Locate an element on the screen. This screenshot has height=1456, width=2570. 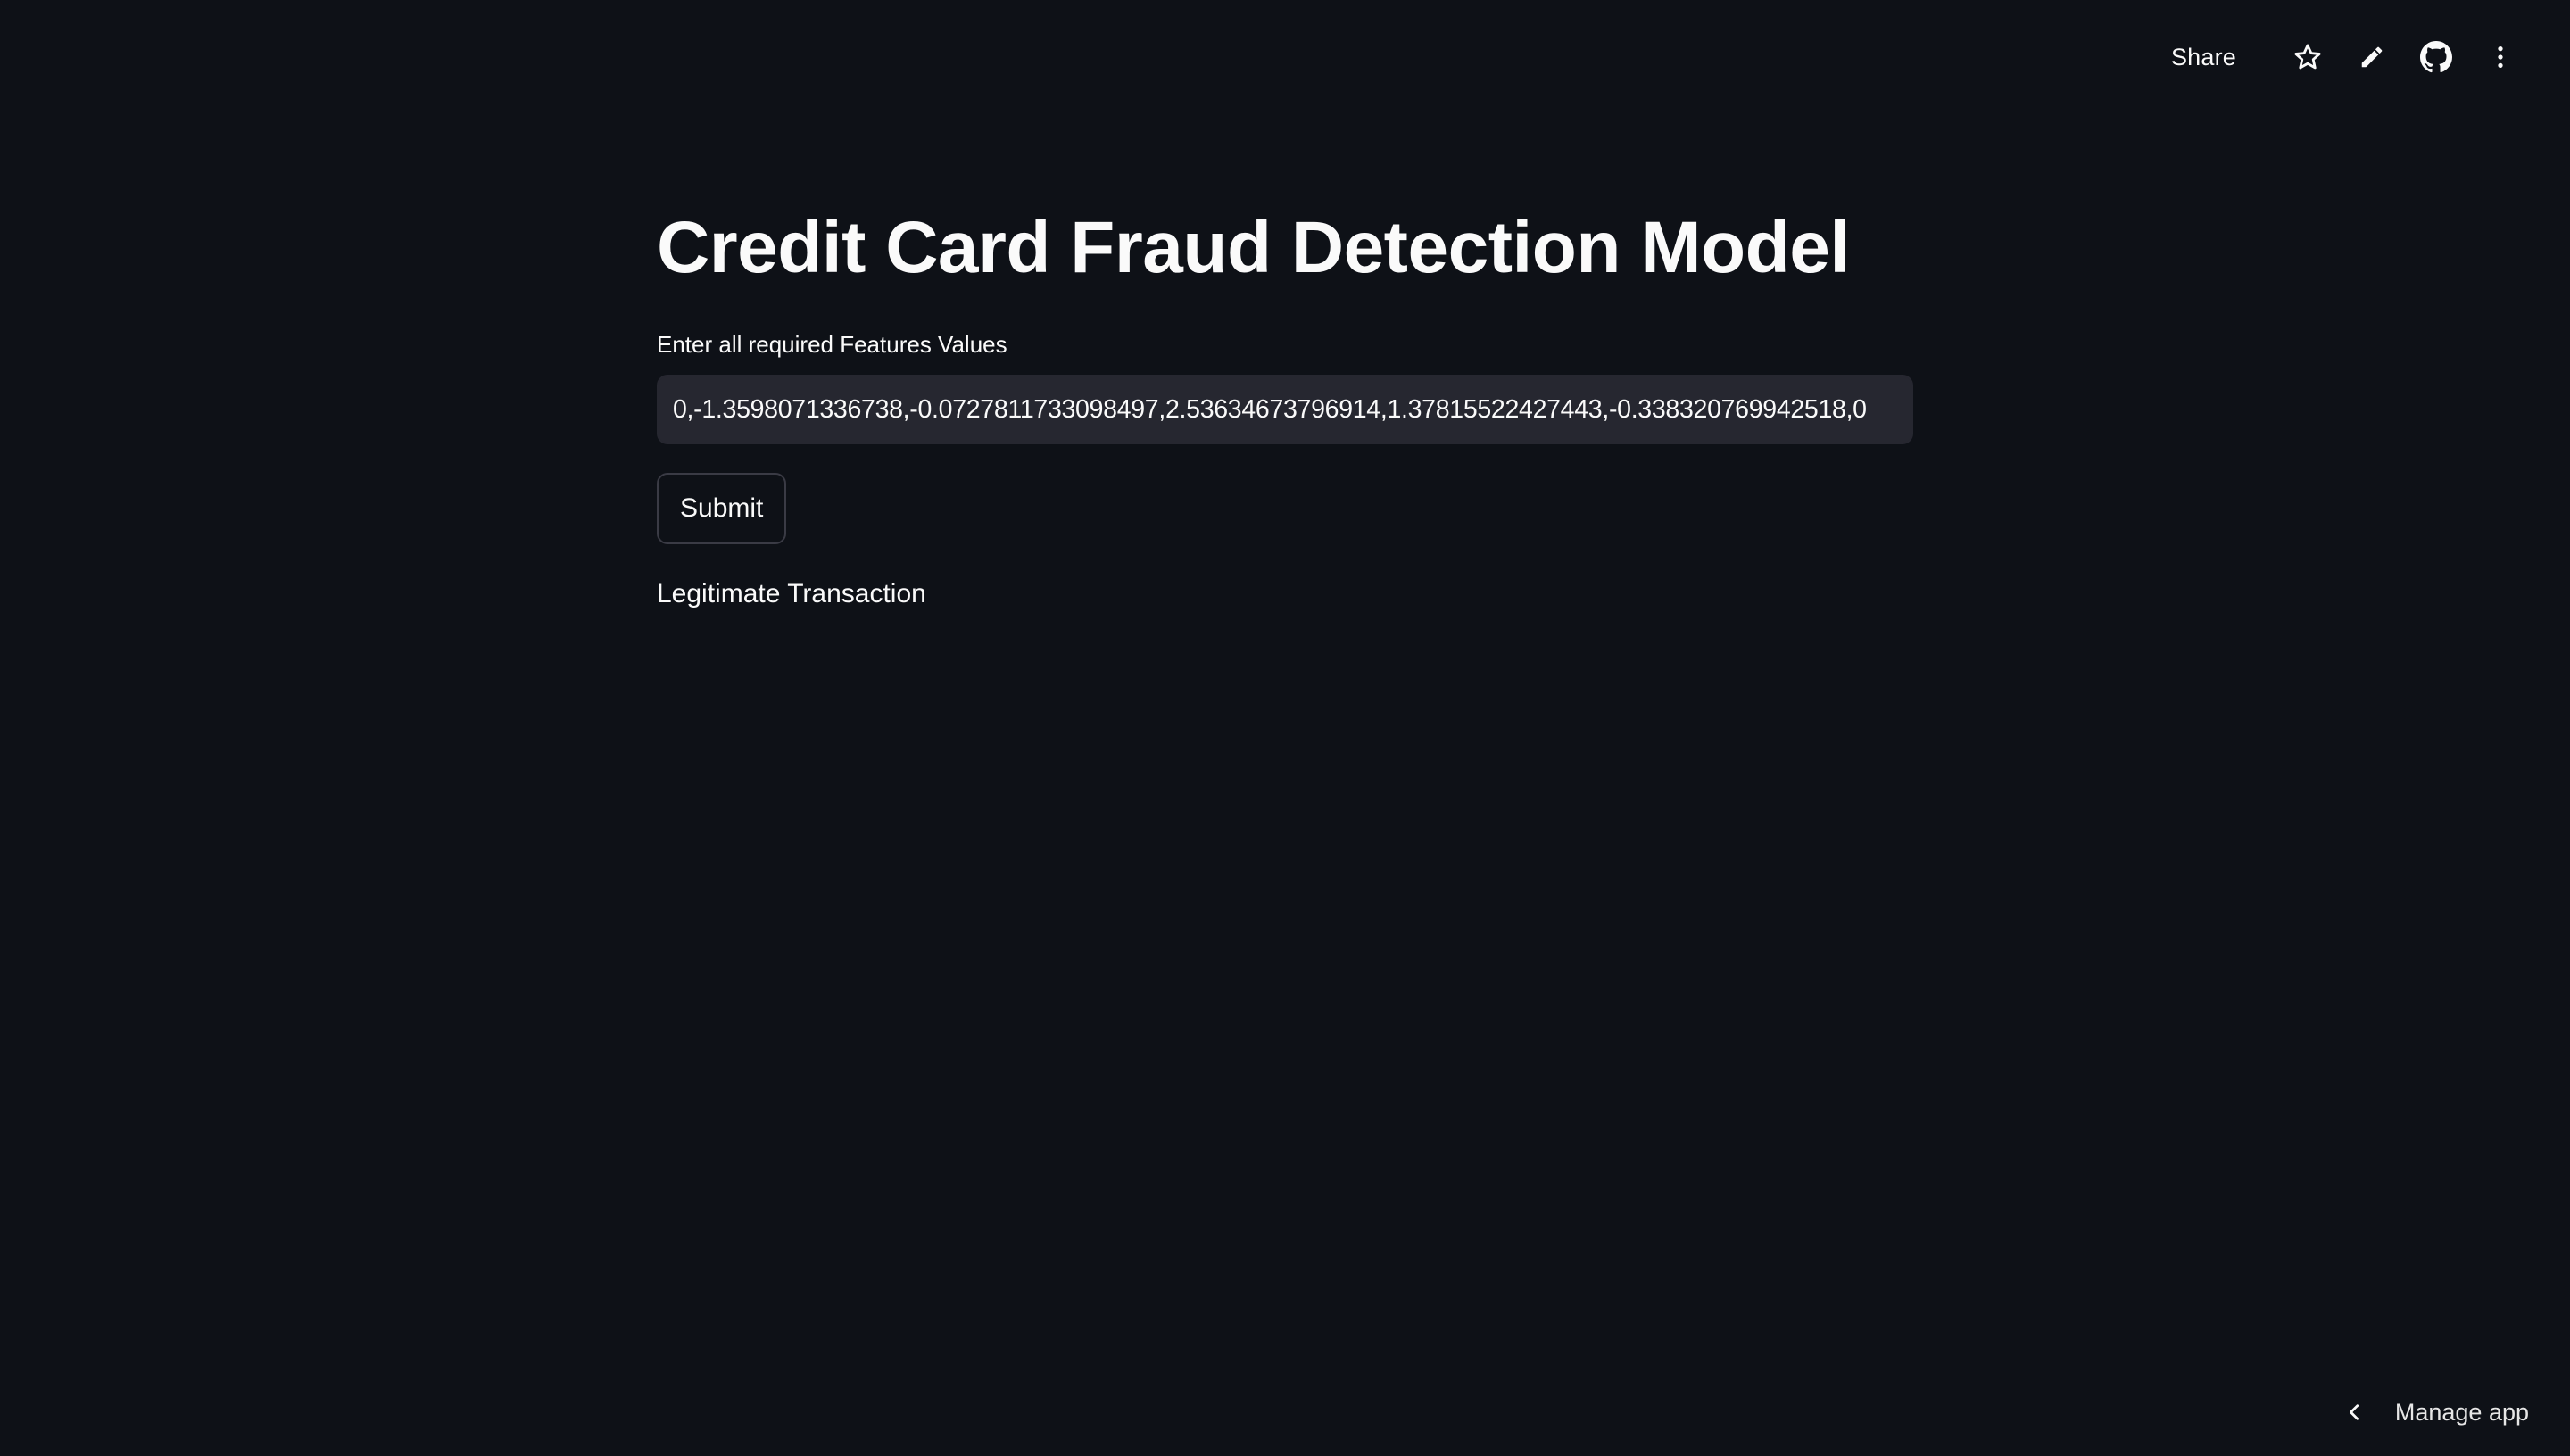
chevron-left-icon is located at coordinates (2355, 1413).